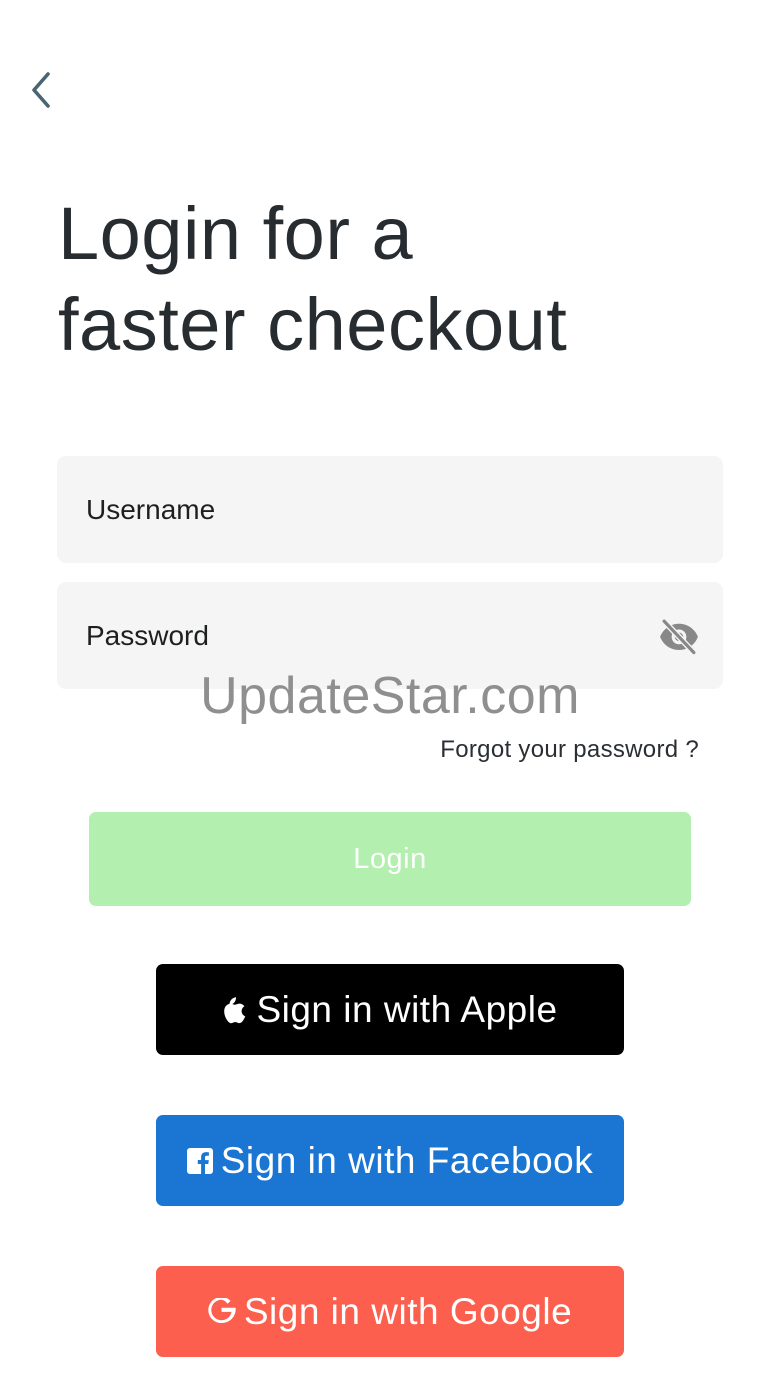  Describe the element at coordinates (407, 1009) in the screenshot. I see `sign-in-apple-label: Sign in with Apple` at that location.